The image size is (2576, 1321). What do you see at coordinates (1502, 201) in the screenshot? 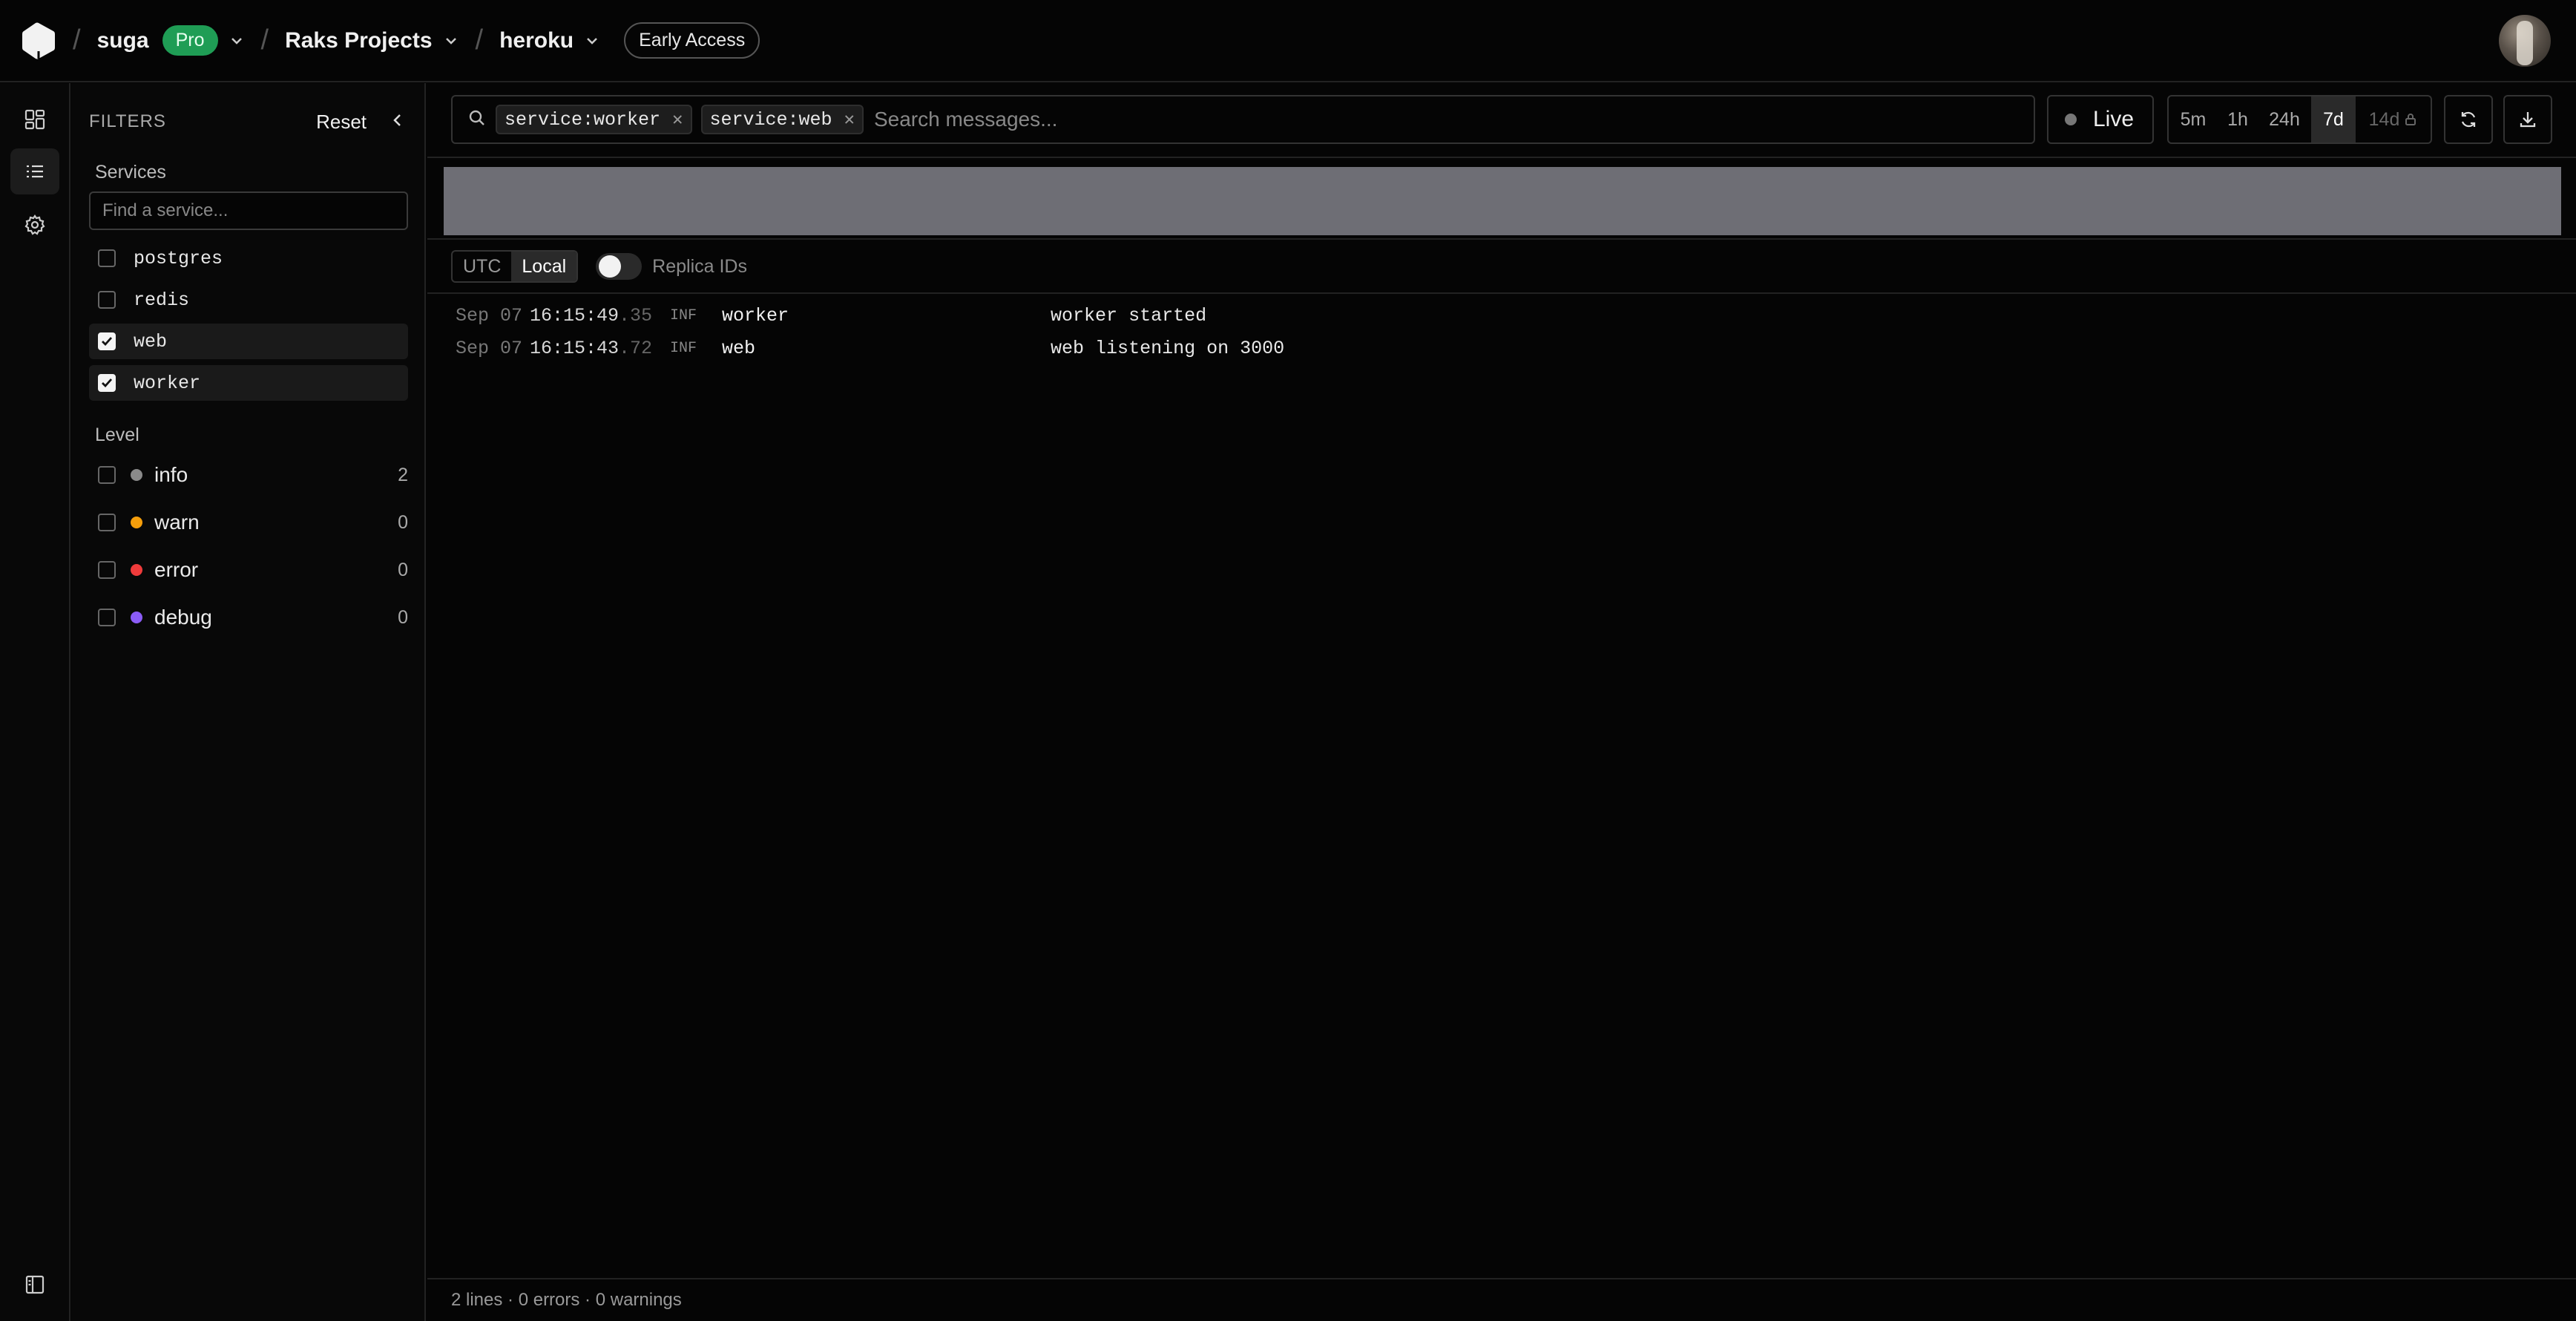
I see `log-histogram` at bounding box center [1502, 201].